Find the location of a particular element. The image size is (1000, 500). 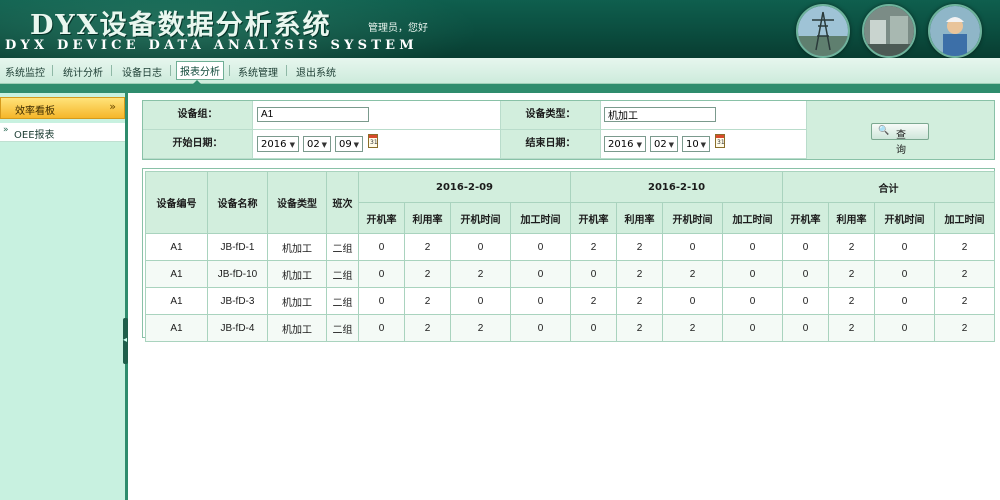

table-cell: JB-fD-10 is located at coordinates (237, 274).